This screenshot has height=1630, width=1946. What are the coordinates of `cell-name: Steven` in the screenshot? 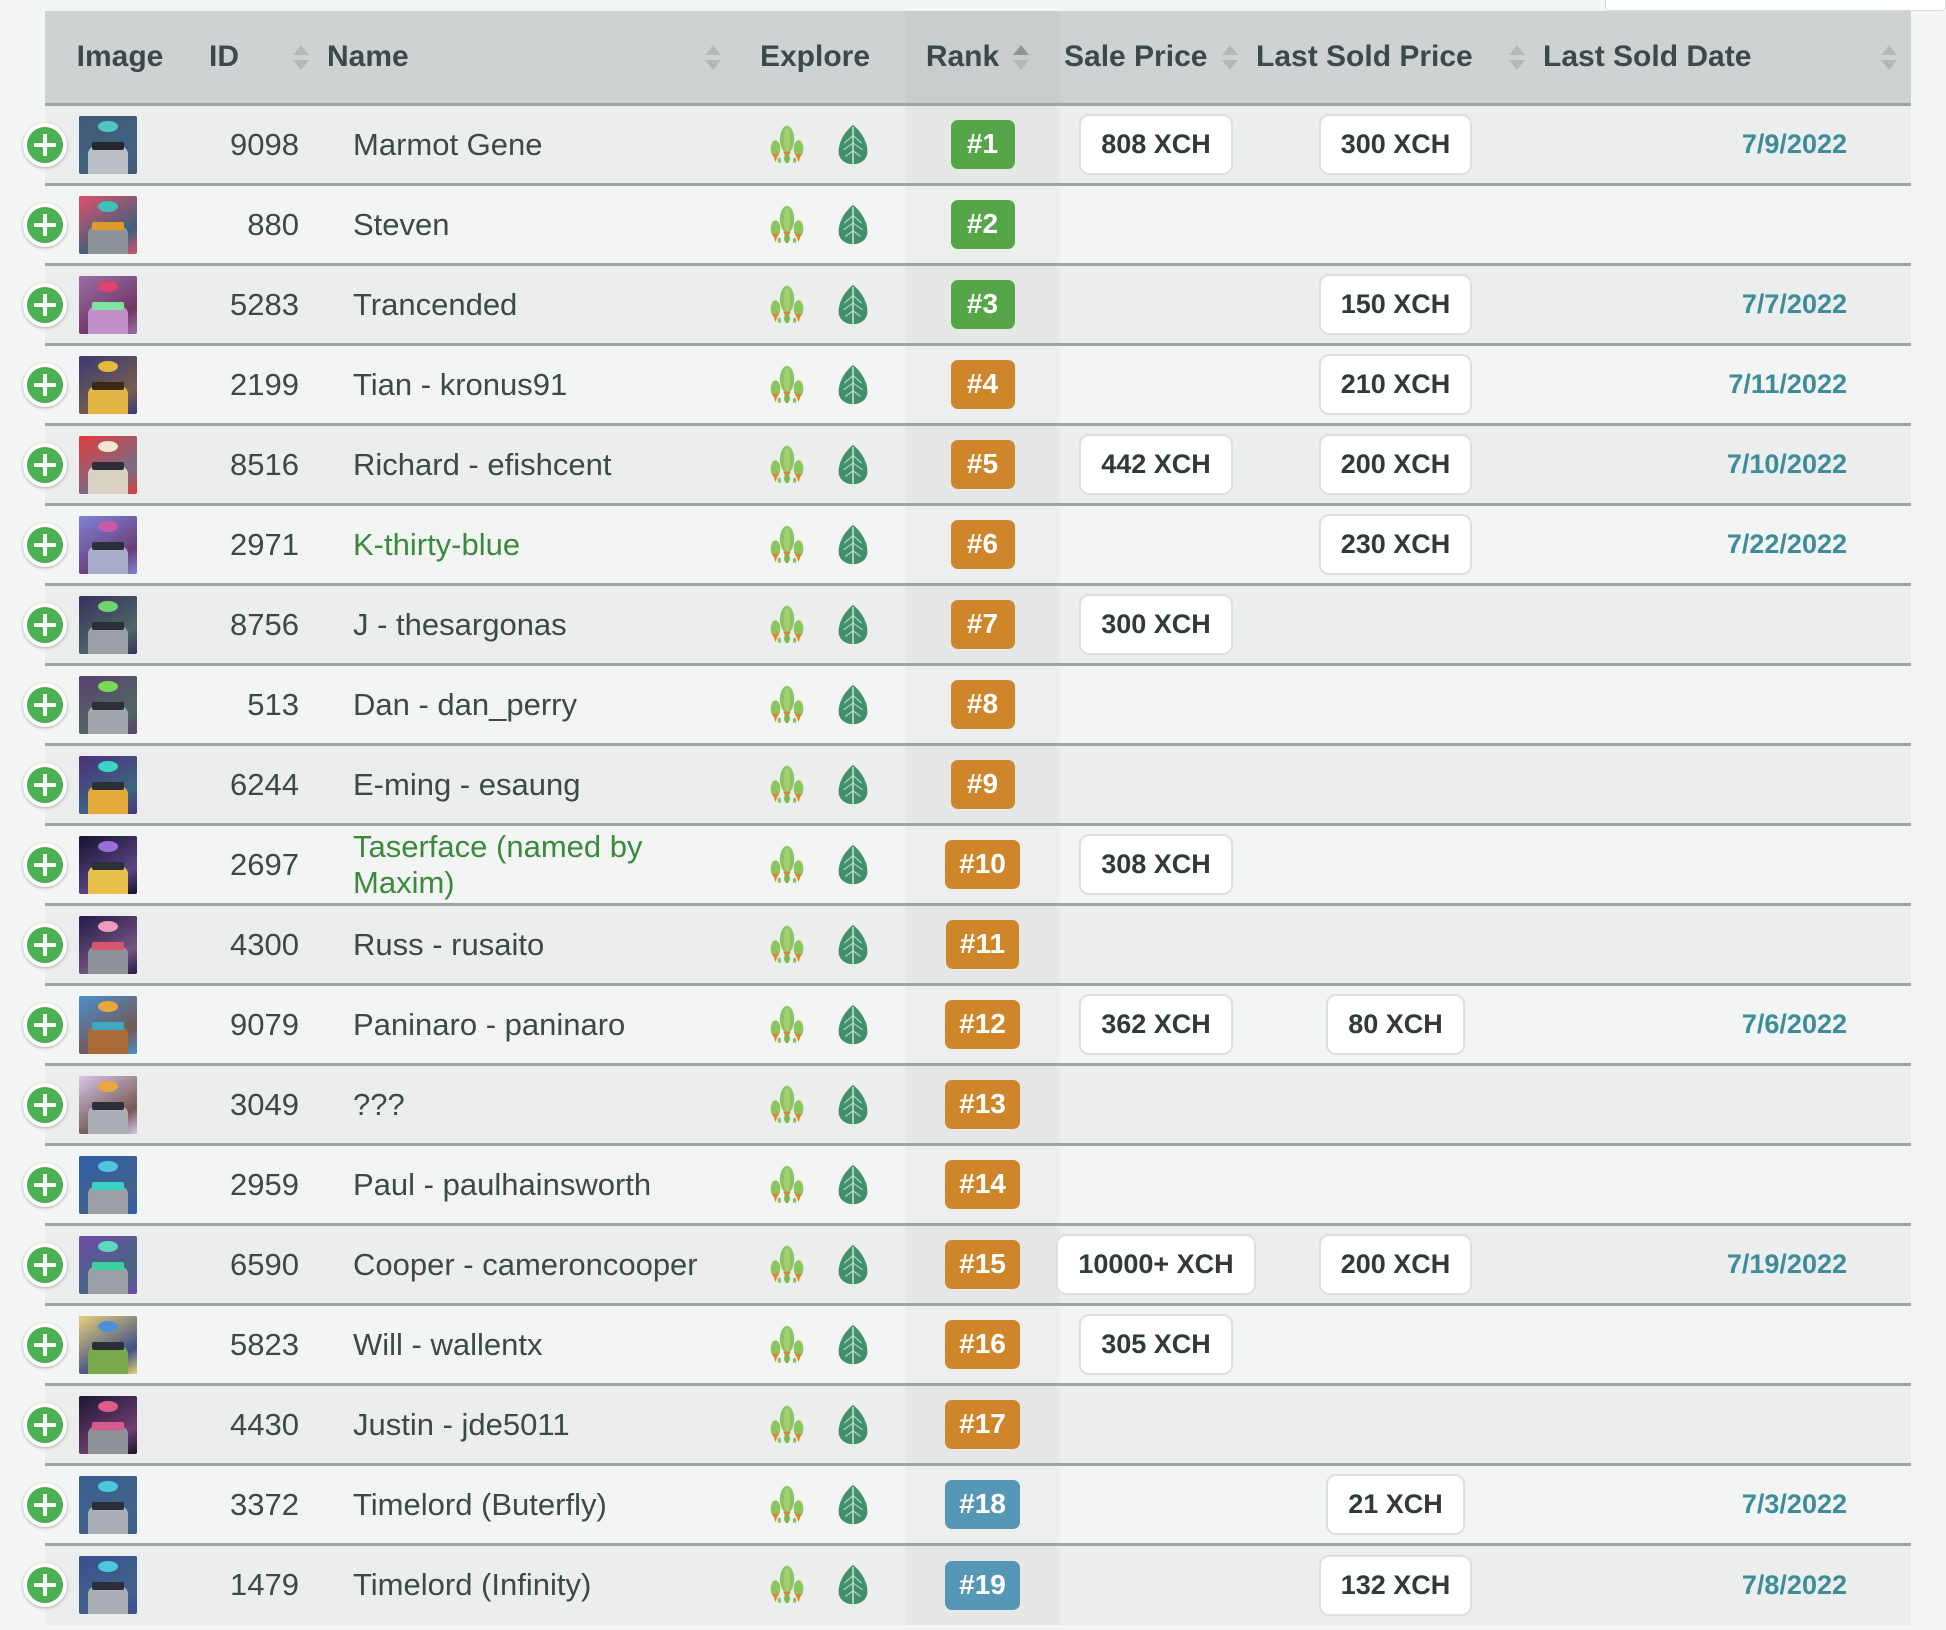 It's located at (529, 224).